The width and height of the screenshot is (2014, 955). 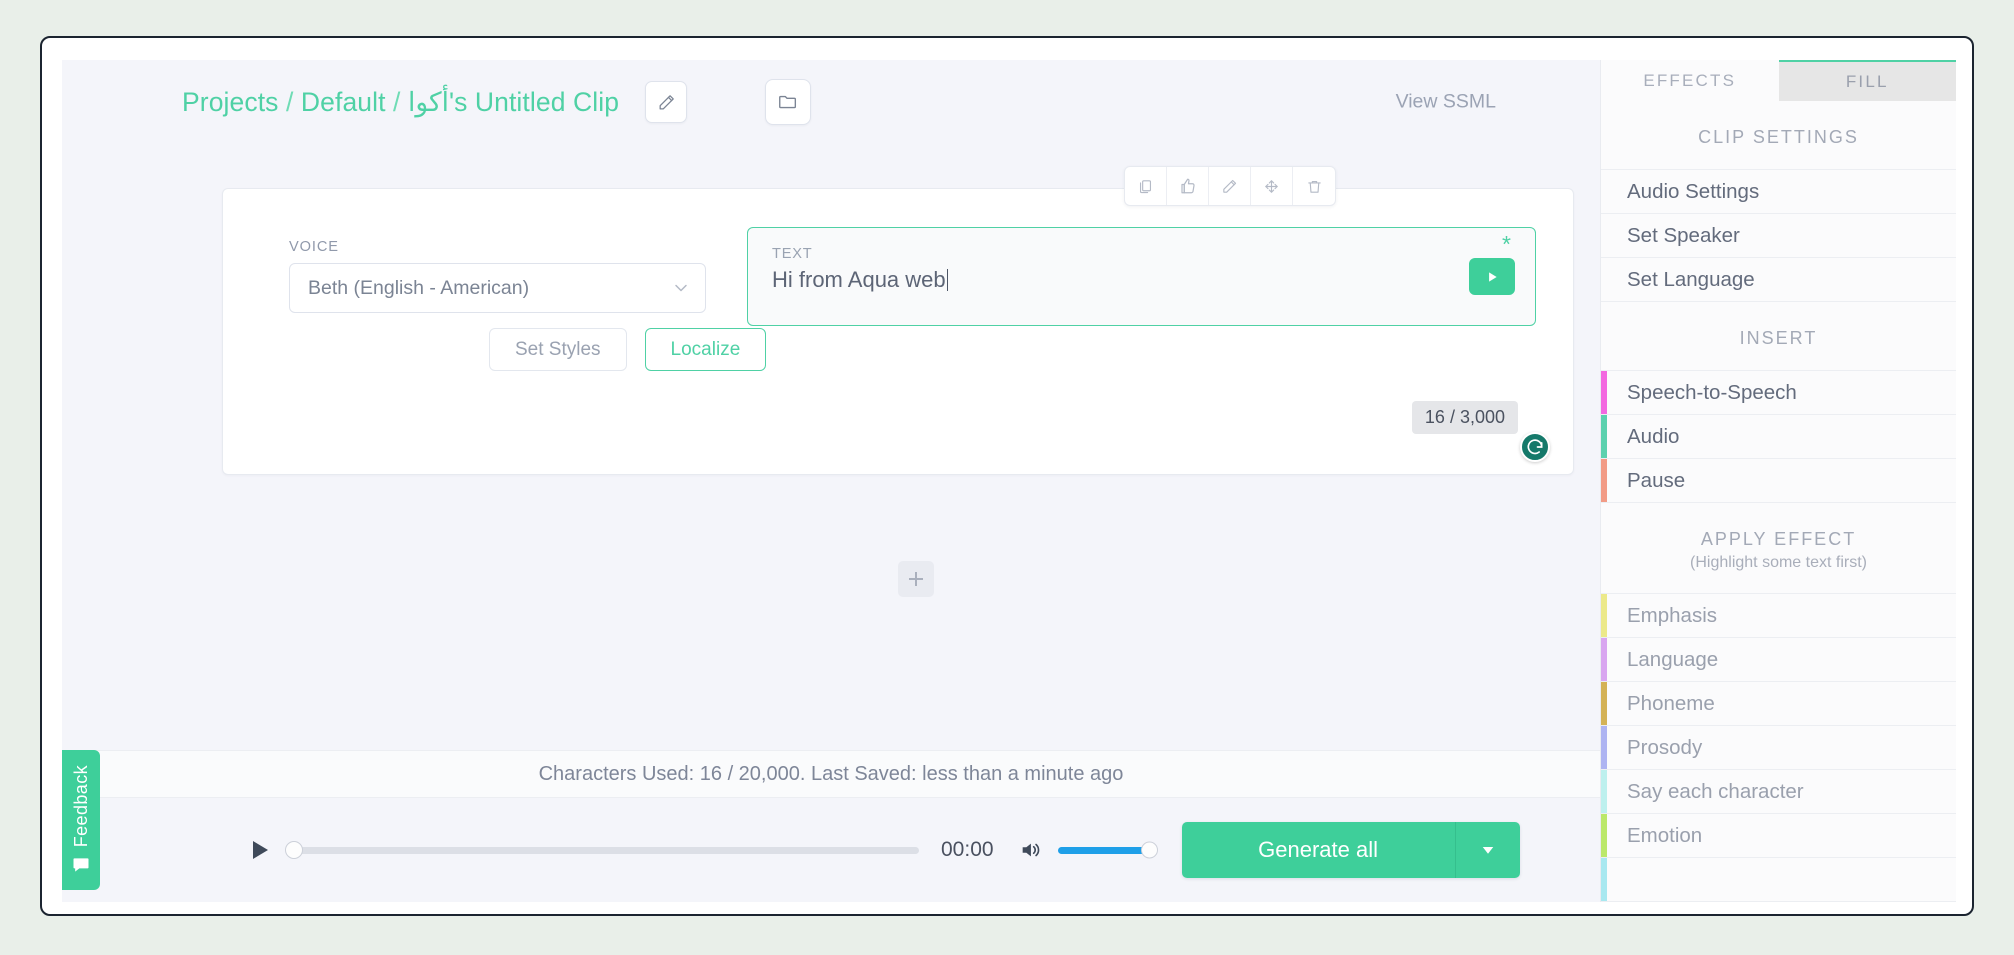 What do you see at coordinates (705, 349) in the screenshot?
I see `localize-button: Localize` at bounding box center [705, 349].